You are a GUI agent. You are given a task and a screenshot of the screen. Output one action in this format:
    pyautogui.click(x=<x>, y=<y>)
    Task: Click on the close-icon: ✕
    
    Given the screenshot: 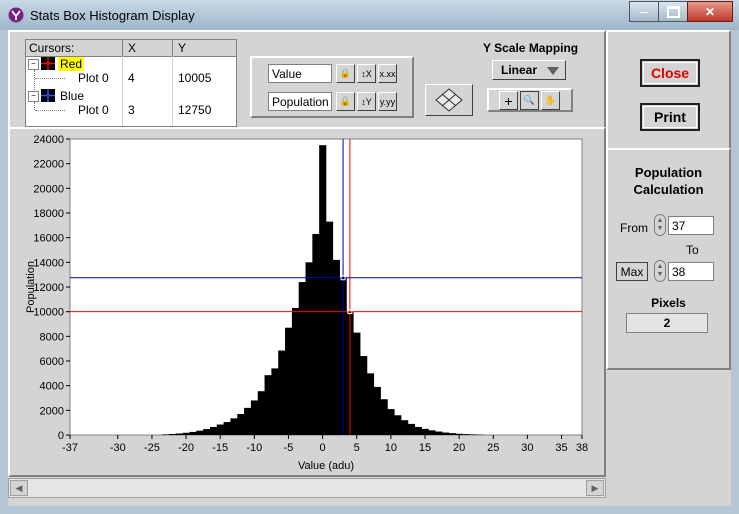 What is the action you would take?
    pyautogui.click(x=710, y=11)
    